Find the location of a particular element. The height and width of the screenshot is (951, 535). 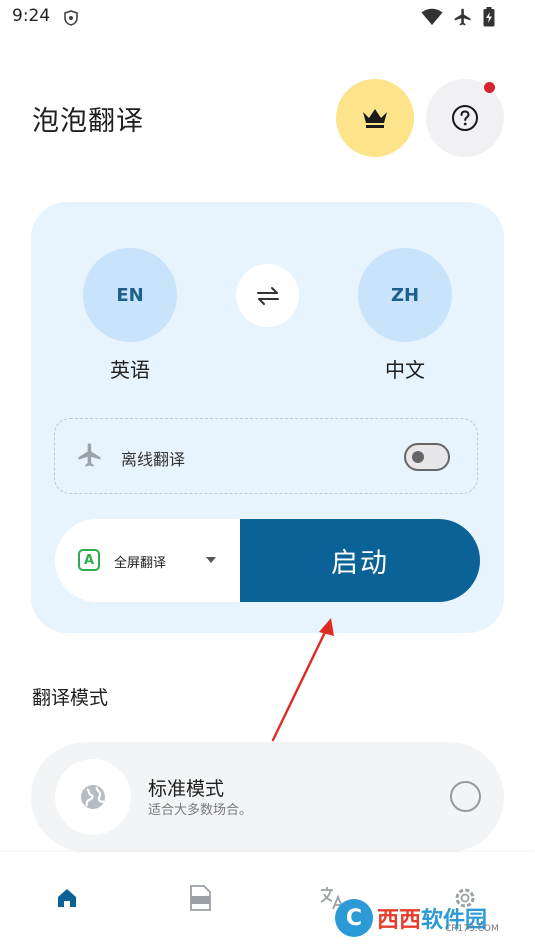

mode-name: 标准模式 is located at coordinates (186, 789).